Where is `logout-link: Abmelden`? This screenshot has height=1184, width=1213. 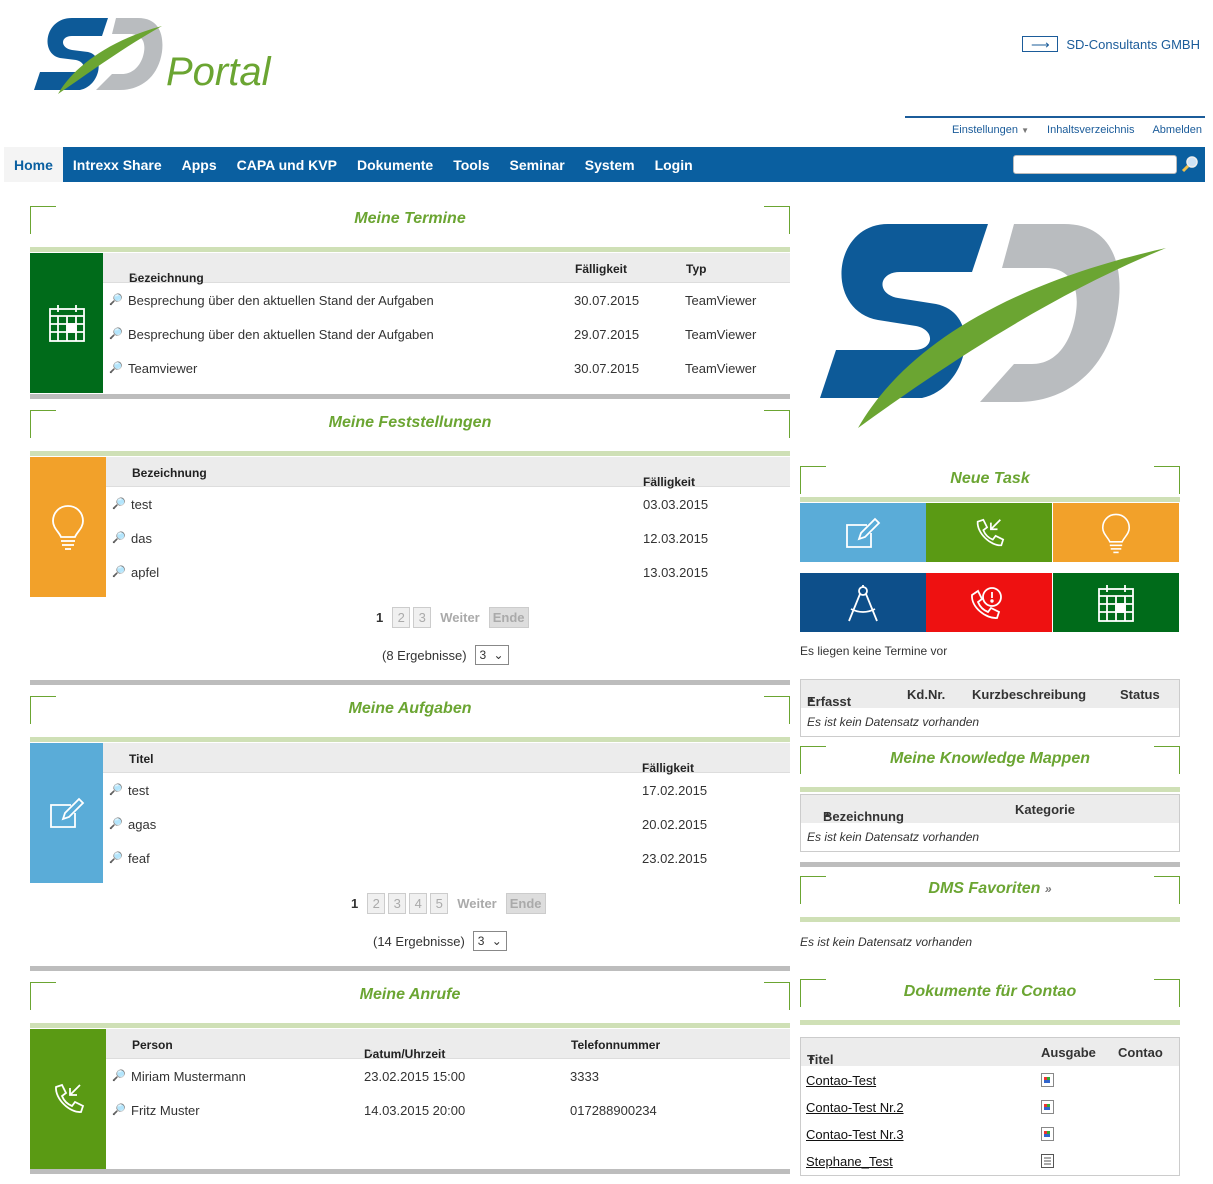 logout-link: Abmelden is located at coordinates (1177, 130).